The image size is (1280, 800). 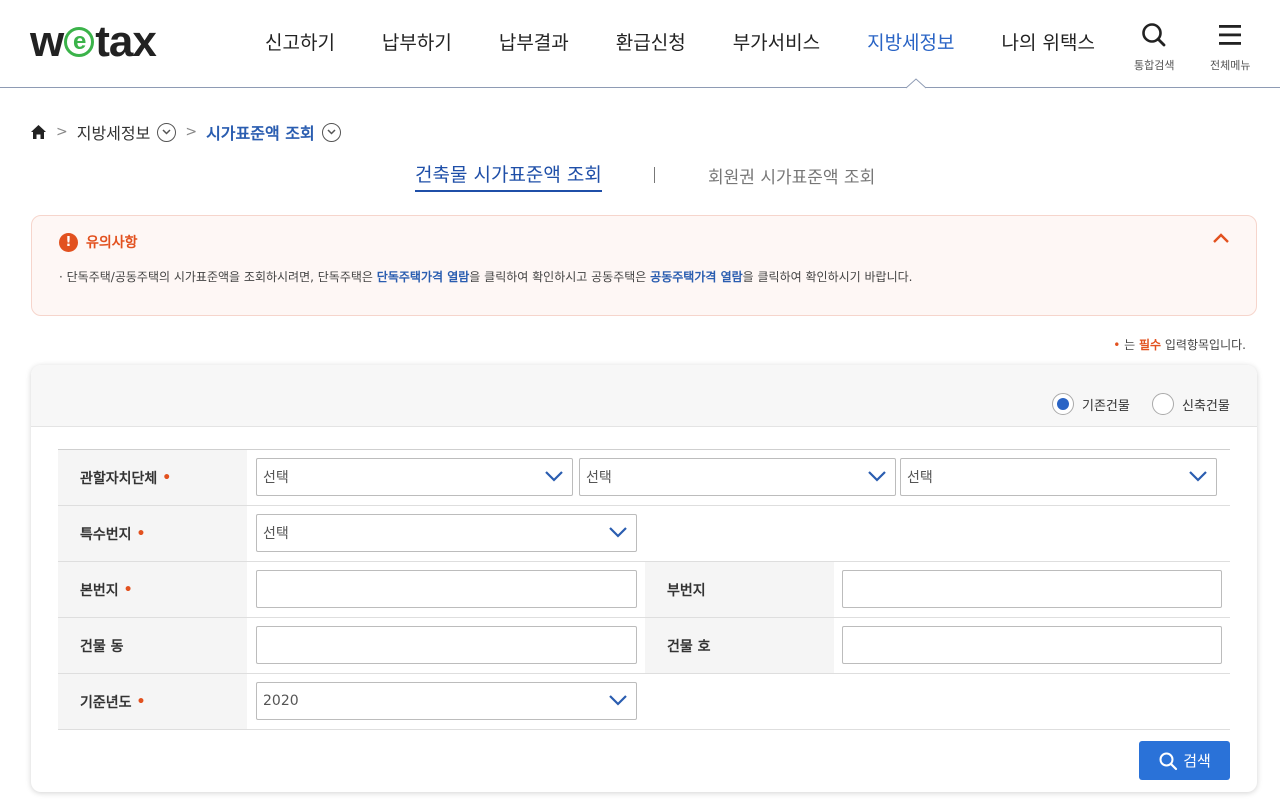 What do you see at coordinates (640, 176) in the screenshot?
I see `lookup-tabs: 건축물 시가표준액 조회 회원권 시가표준액 조회` at bounding box center [640, 176].